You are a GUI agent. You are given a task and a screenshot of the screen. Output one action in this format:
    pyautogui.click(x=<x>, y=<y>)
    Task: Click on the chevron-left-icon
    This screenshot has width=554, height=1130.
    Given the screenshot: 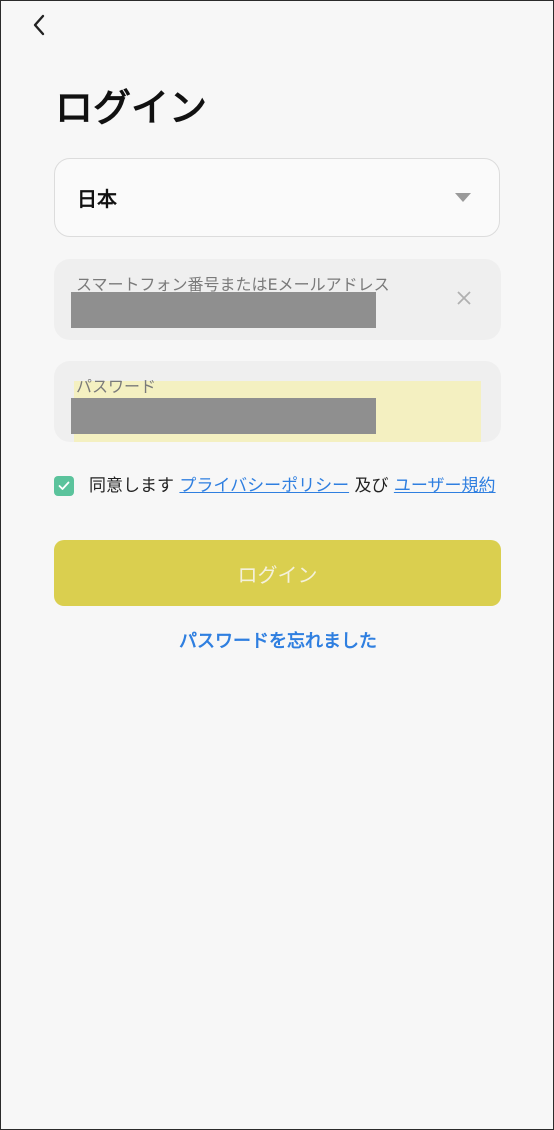 What is the action you would take?
    pyautogui.click(x=39, y=25)
    